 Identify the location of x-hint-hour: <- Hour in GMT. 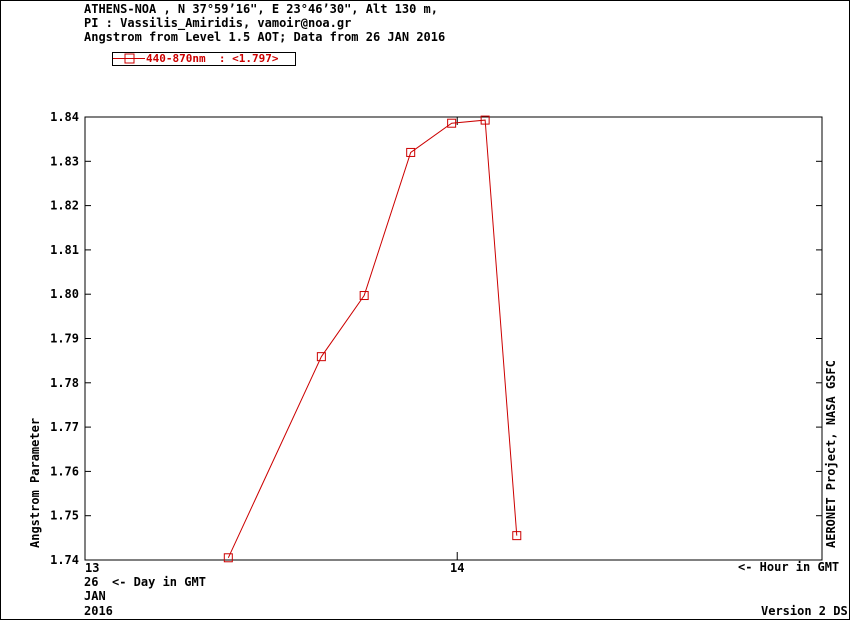
(789, 567).